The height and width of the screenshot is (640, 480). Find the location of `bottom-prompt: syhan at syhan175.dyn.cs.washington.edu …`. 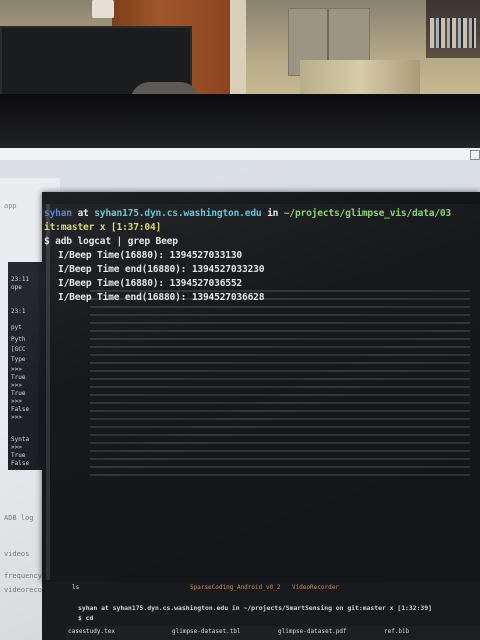

bottom-prompt: syhan at syhan175.dyn.cs.washington.edu … is located at coordinates (255, 608).